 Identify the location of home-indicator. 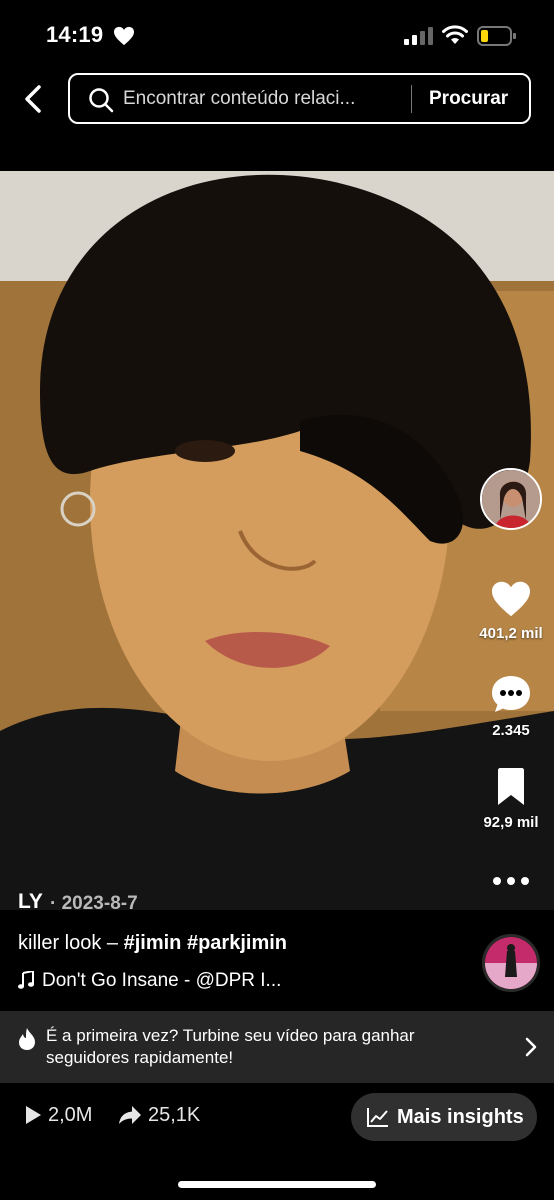
(277, 1184).